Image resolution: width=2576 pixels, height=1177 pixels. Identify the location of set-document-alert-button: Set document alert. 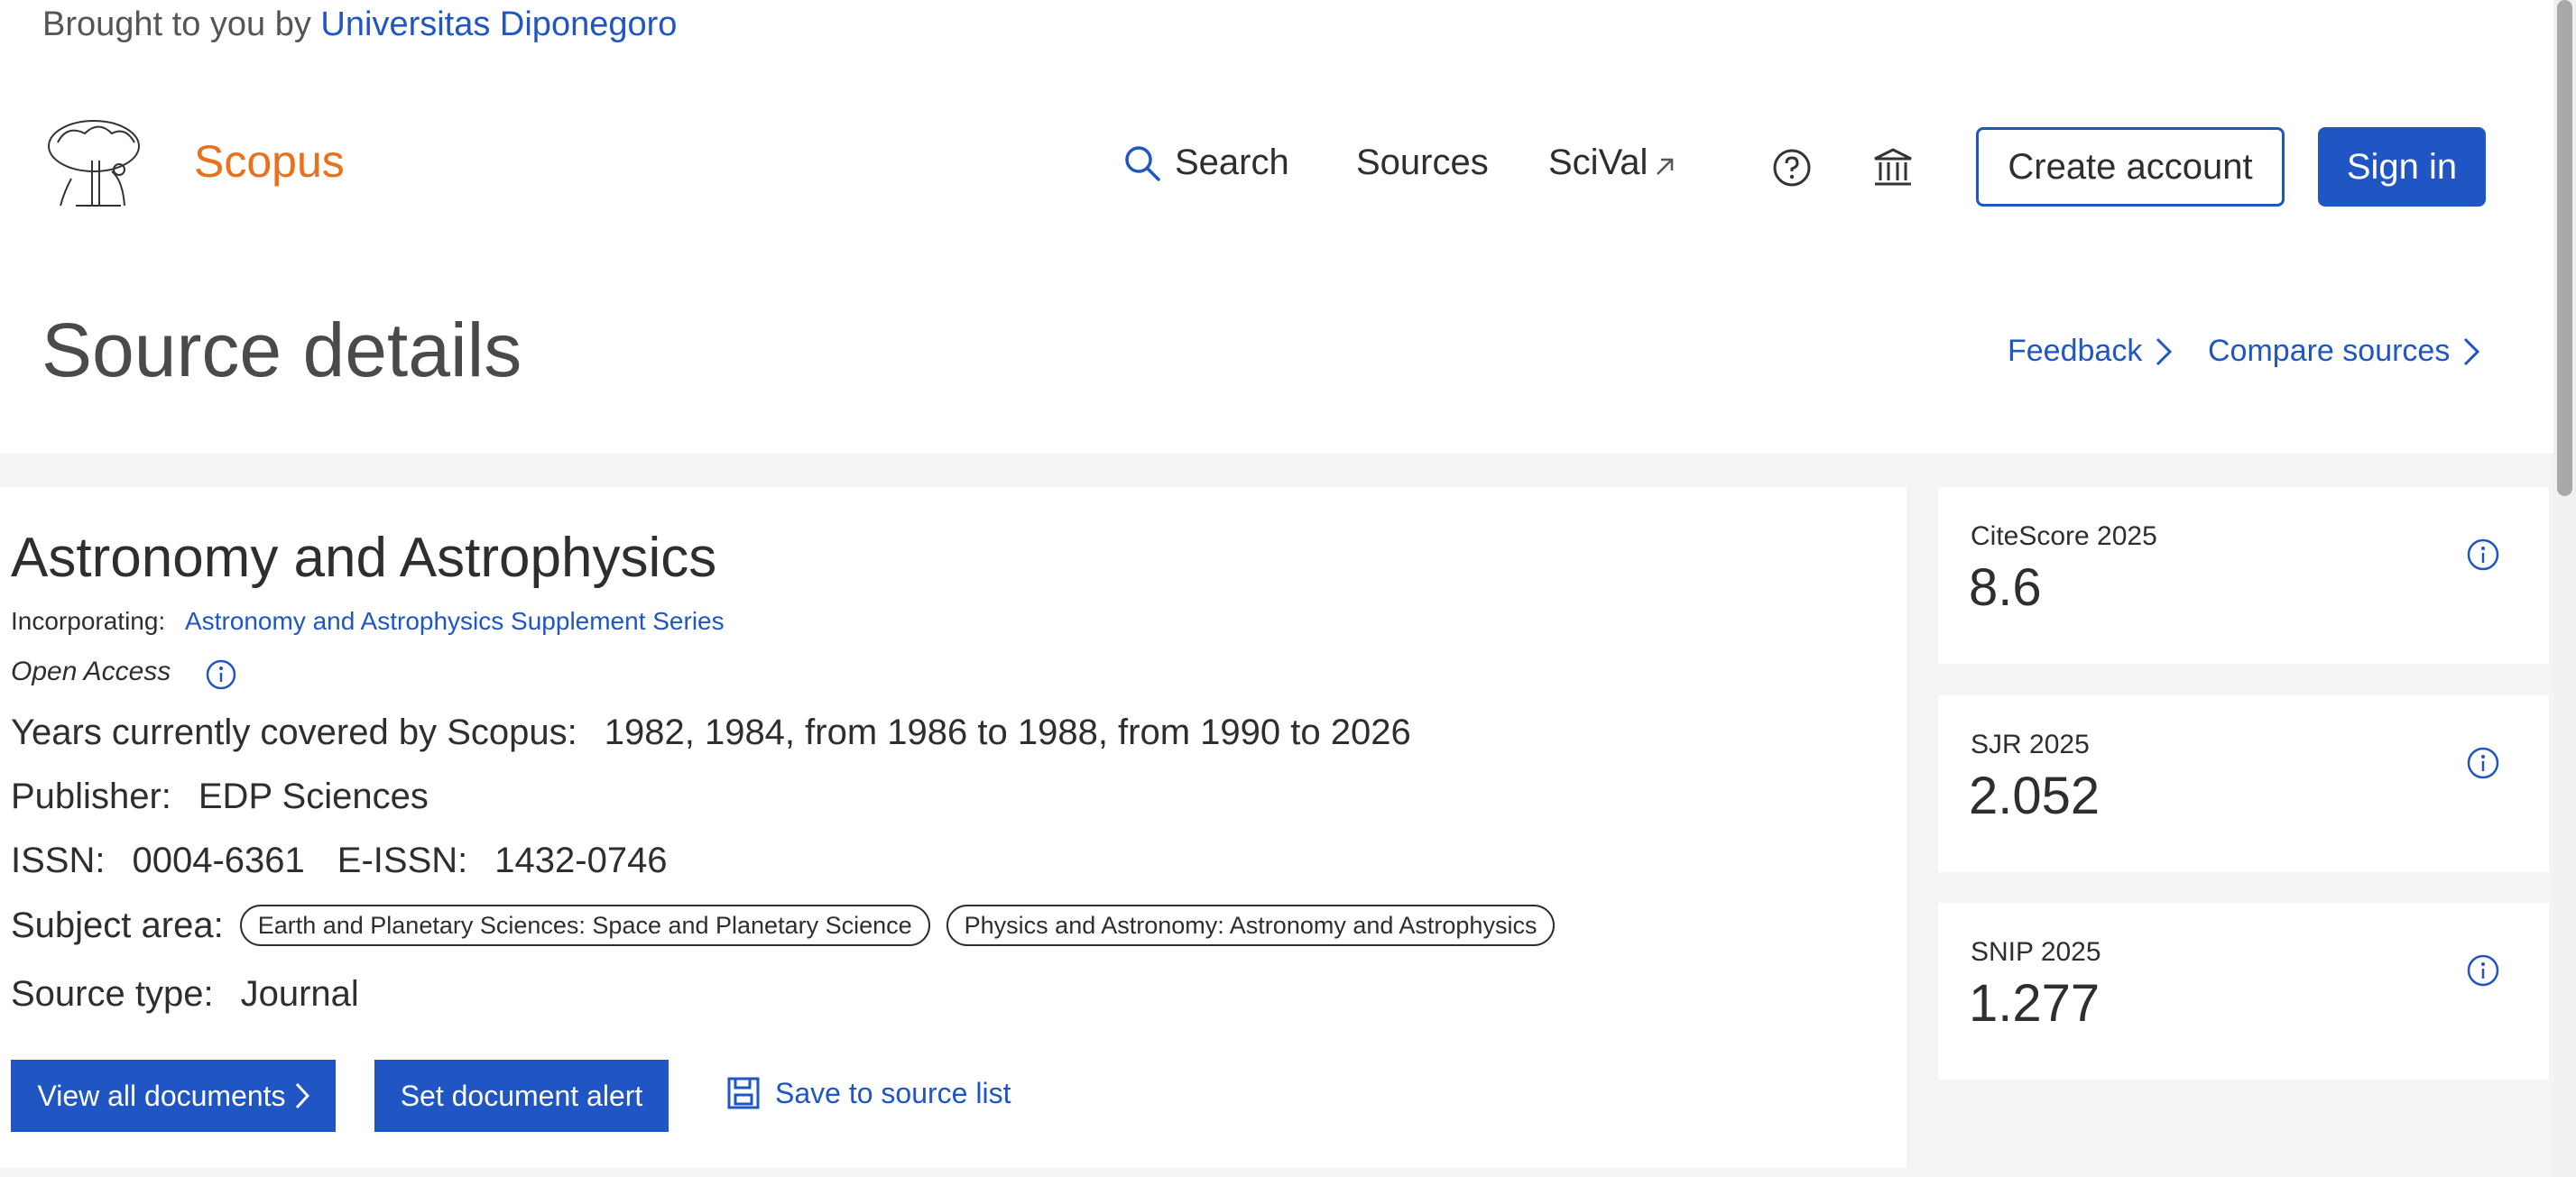
(521, 1096).